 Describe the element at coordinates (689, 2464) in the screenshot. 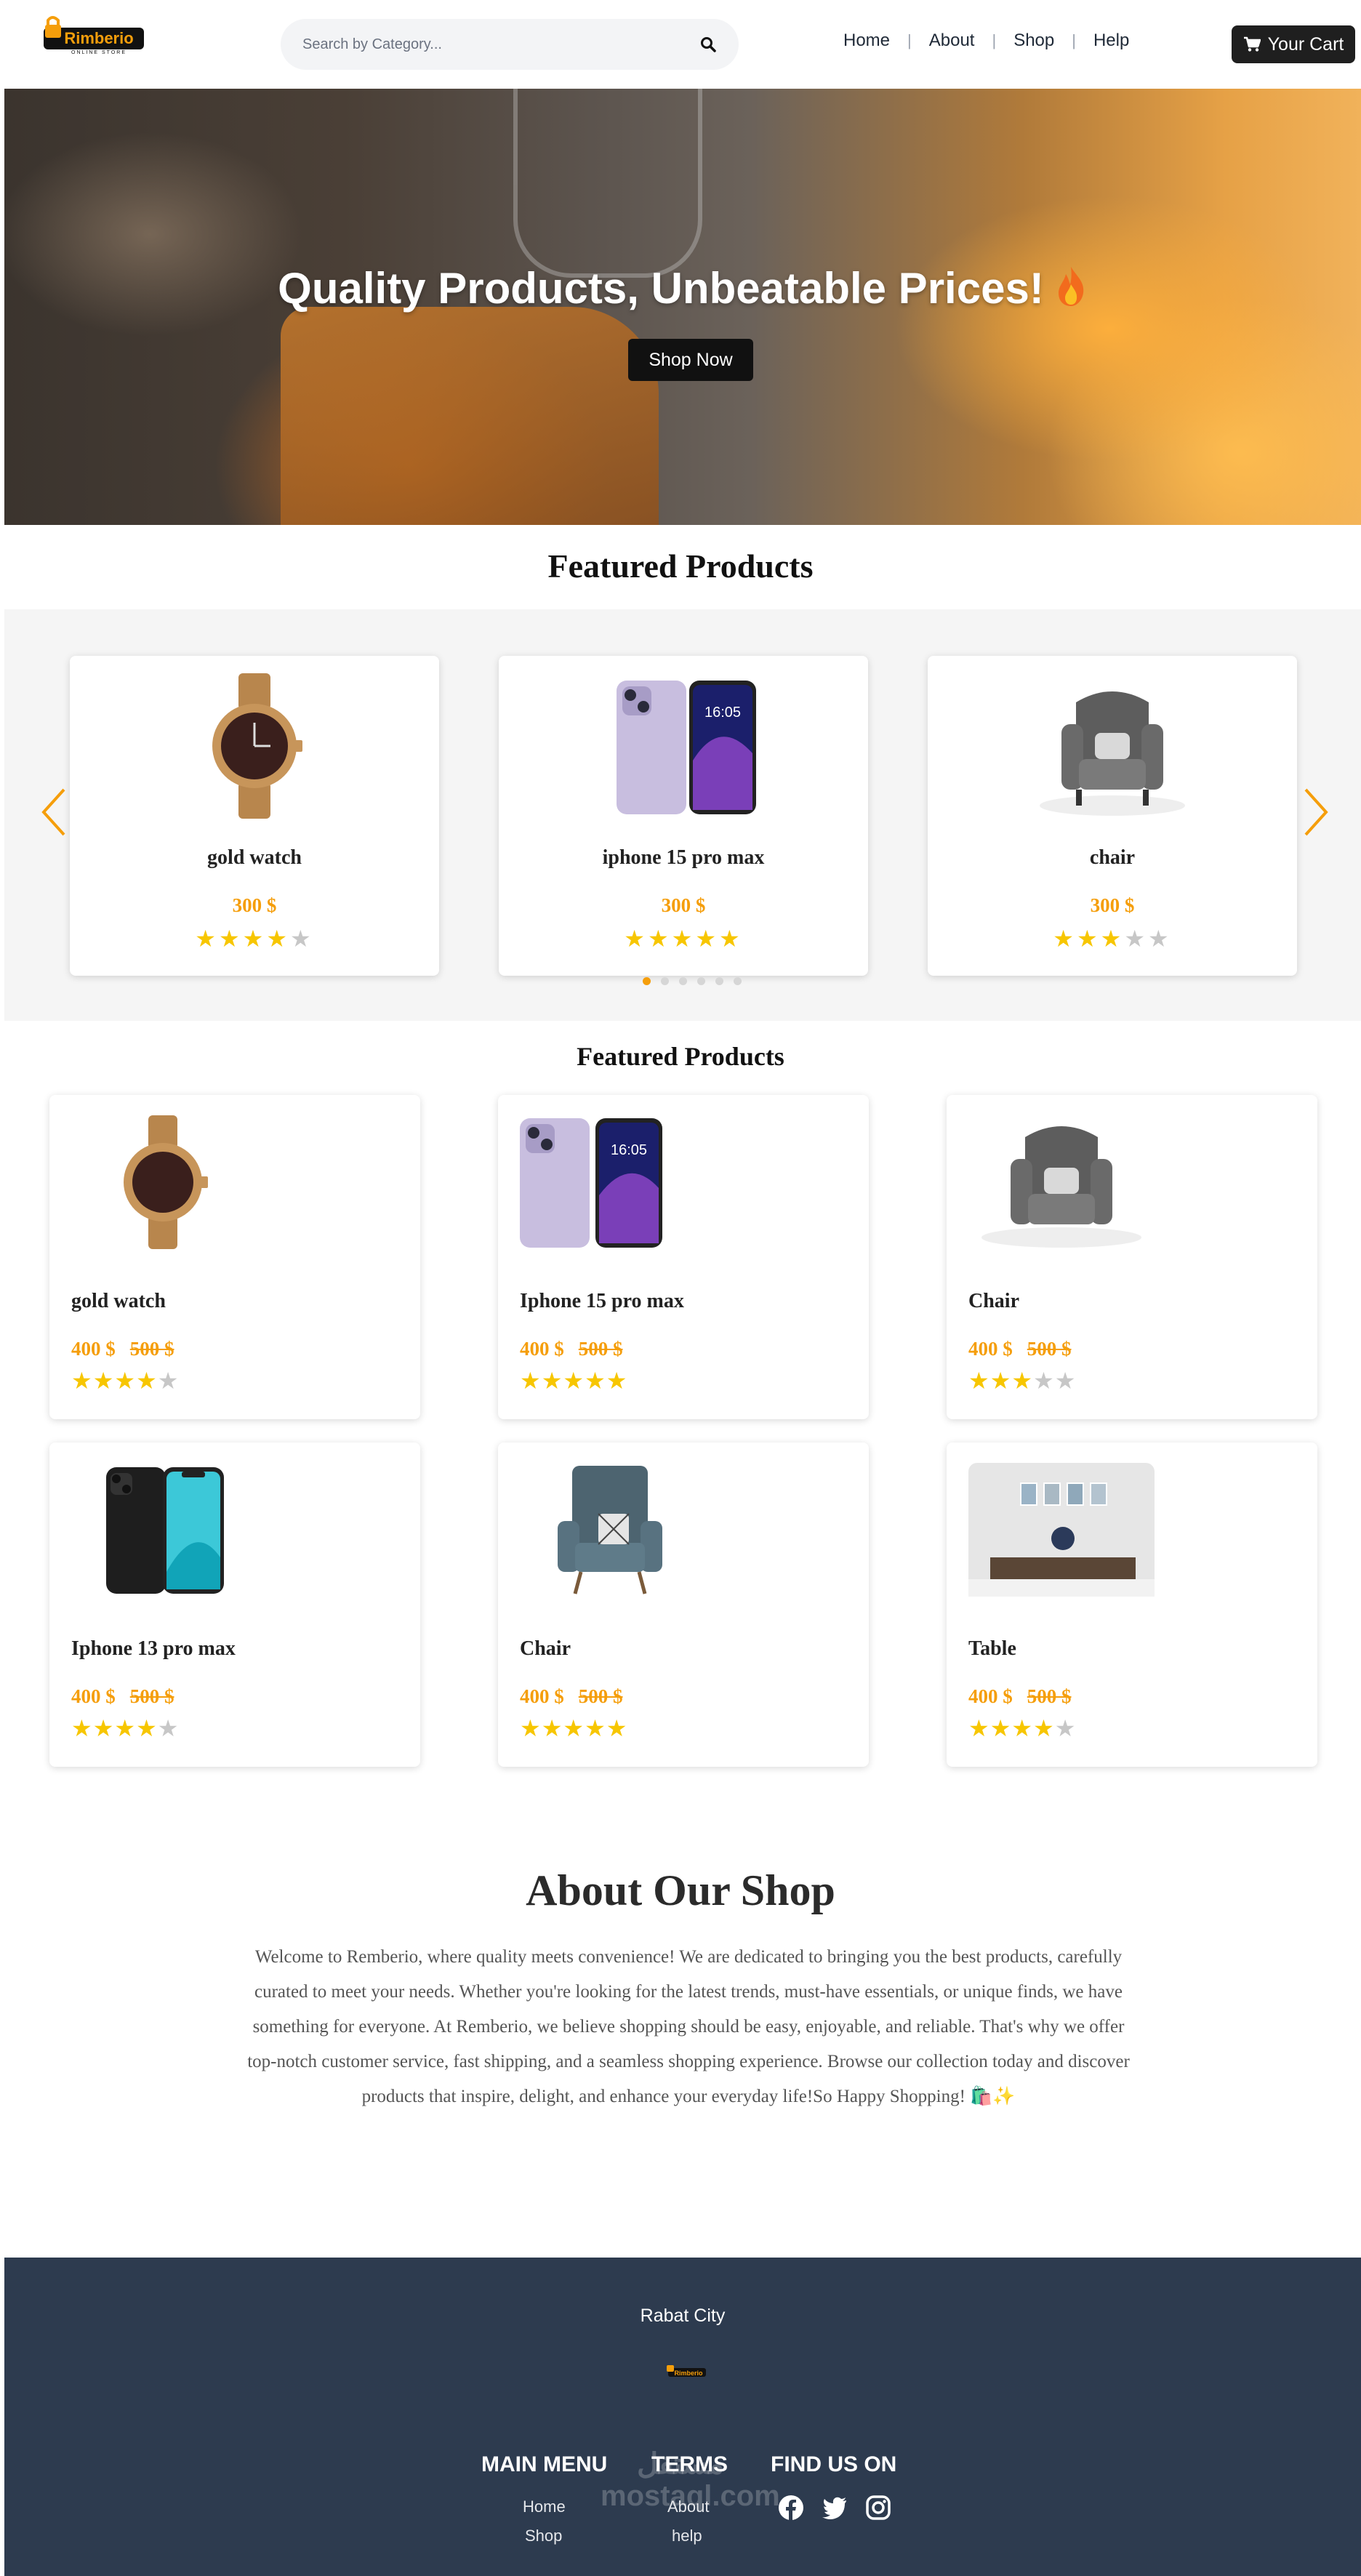

I see `terms-title: TERMS` at that location.